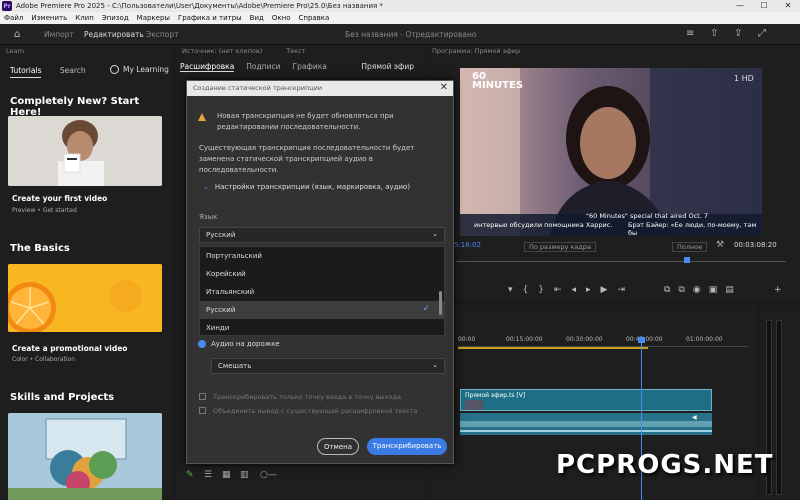  I want to click on playhead-handle, so click(641, 340).